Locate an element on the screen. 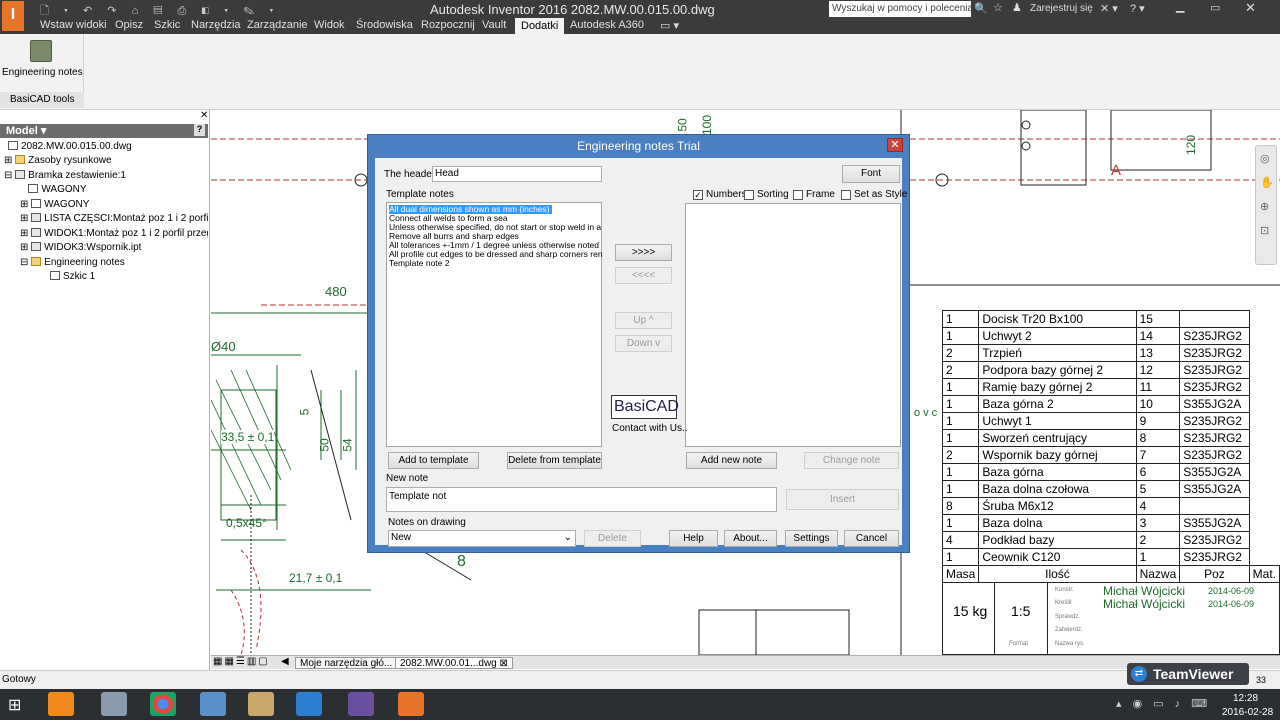 This screenshot has height=720, width=1280. delete-button: Delete is located at coordinates (612, 538).